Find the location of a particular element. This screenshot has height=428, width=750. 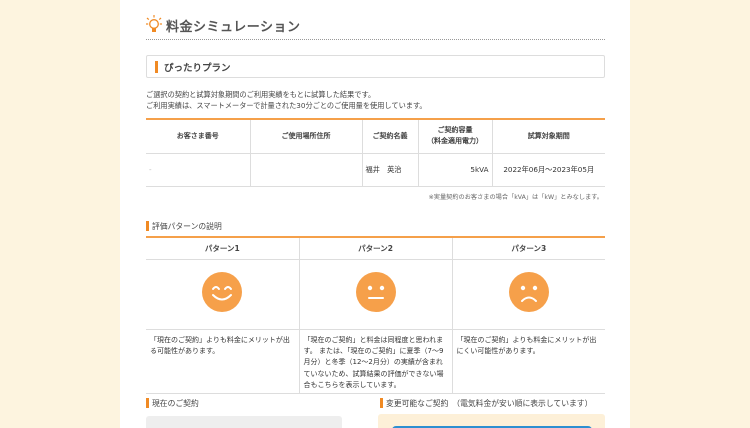

sad-face-icon is located at coordinates (528, 292).